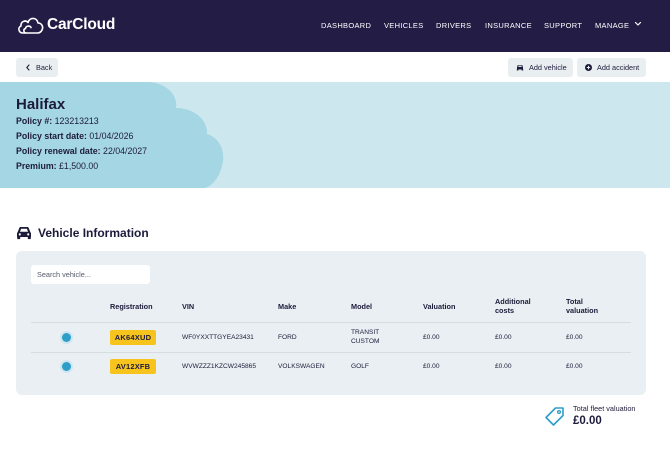 The width and height of the screenshot is (670, 458). What do you see at coordinates (513, 306) in the screenshot?
I see `col-additional-costs: Additional costs` at bounding box center [513, 306].